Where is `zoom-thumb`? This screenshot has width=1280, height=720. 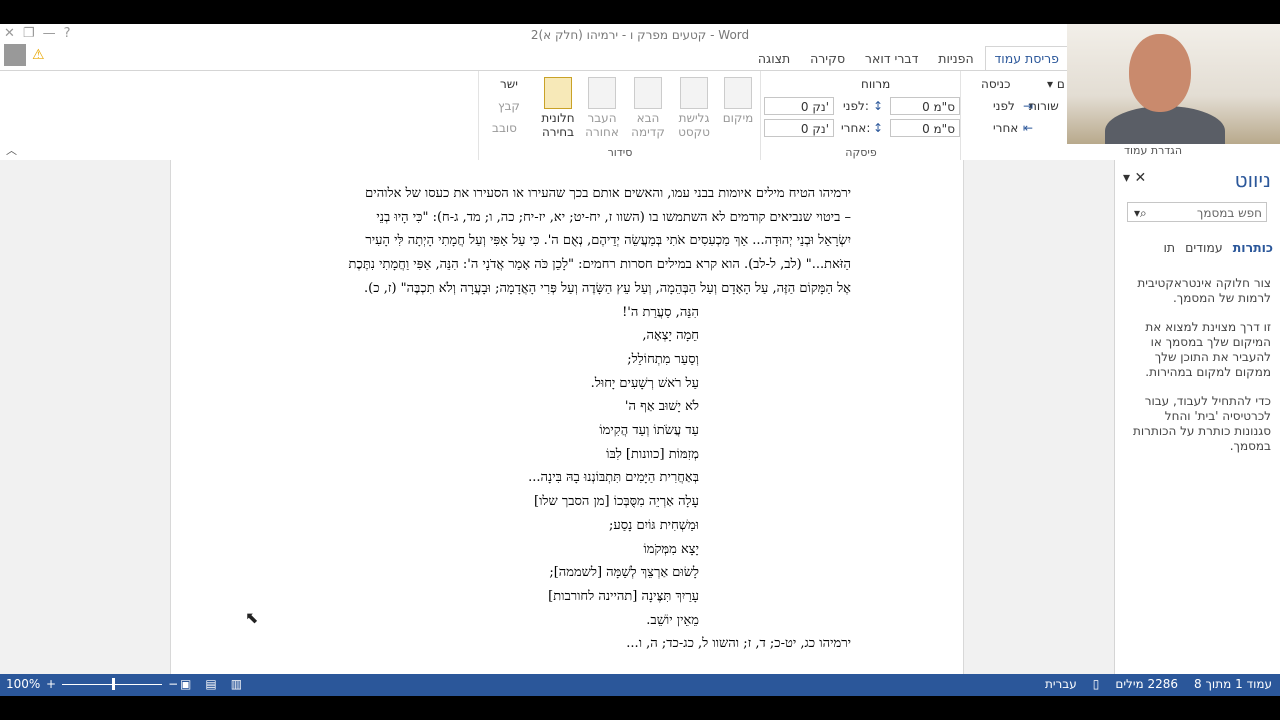 zoom-thumb is located at coordinates (114, 683).